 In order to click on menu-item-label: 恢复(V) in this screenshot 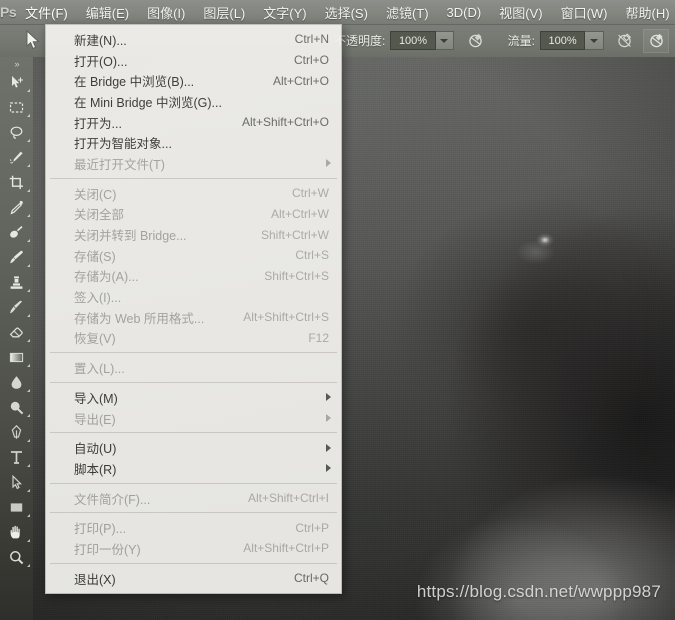, I will do `click(95, 339)`.